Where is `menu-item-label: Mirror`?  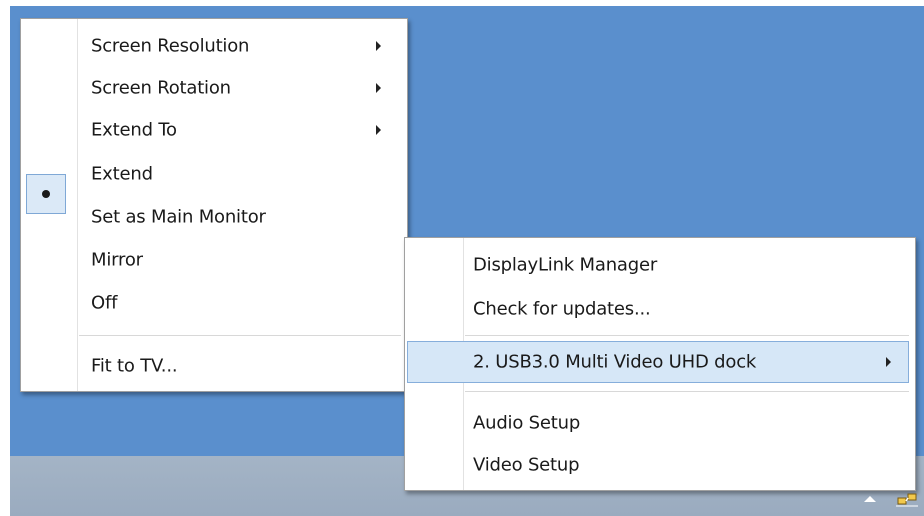 menu-item-label: Mirror is located at coordinates (117, 260).